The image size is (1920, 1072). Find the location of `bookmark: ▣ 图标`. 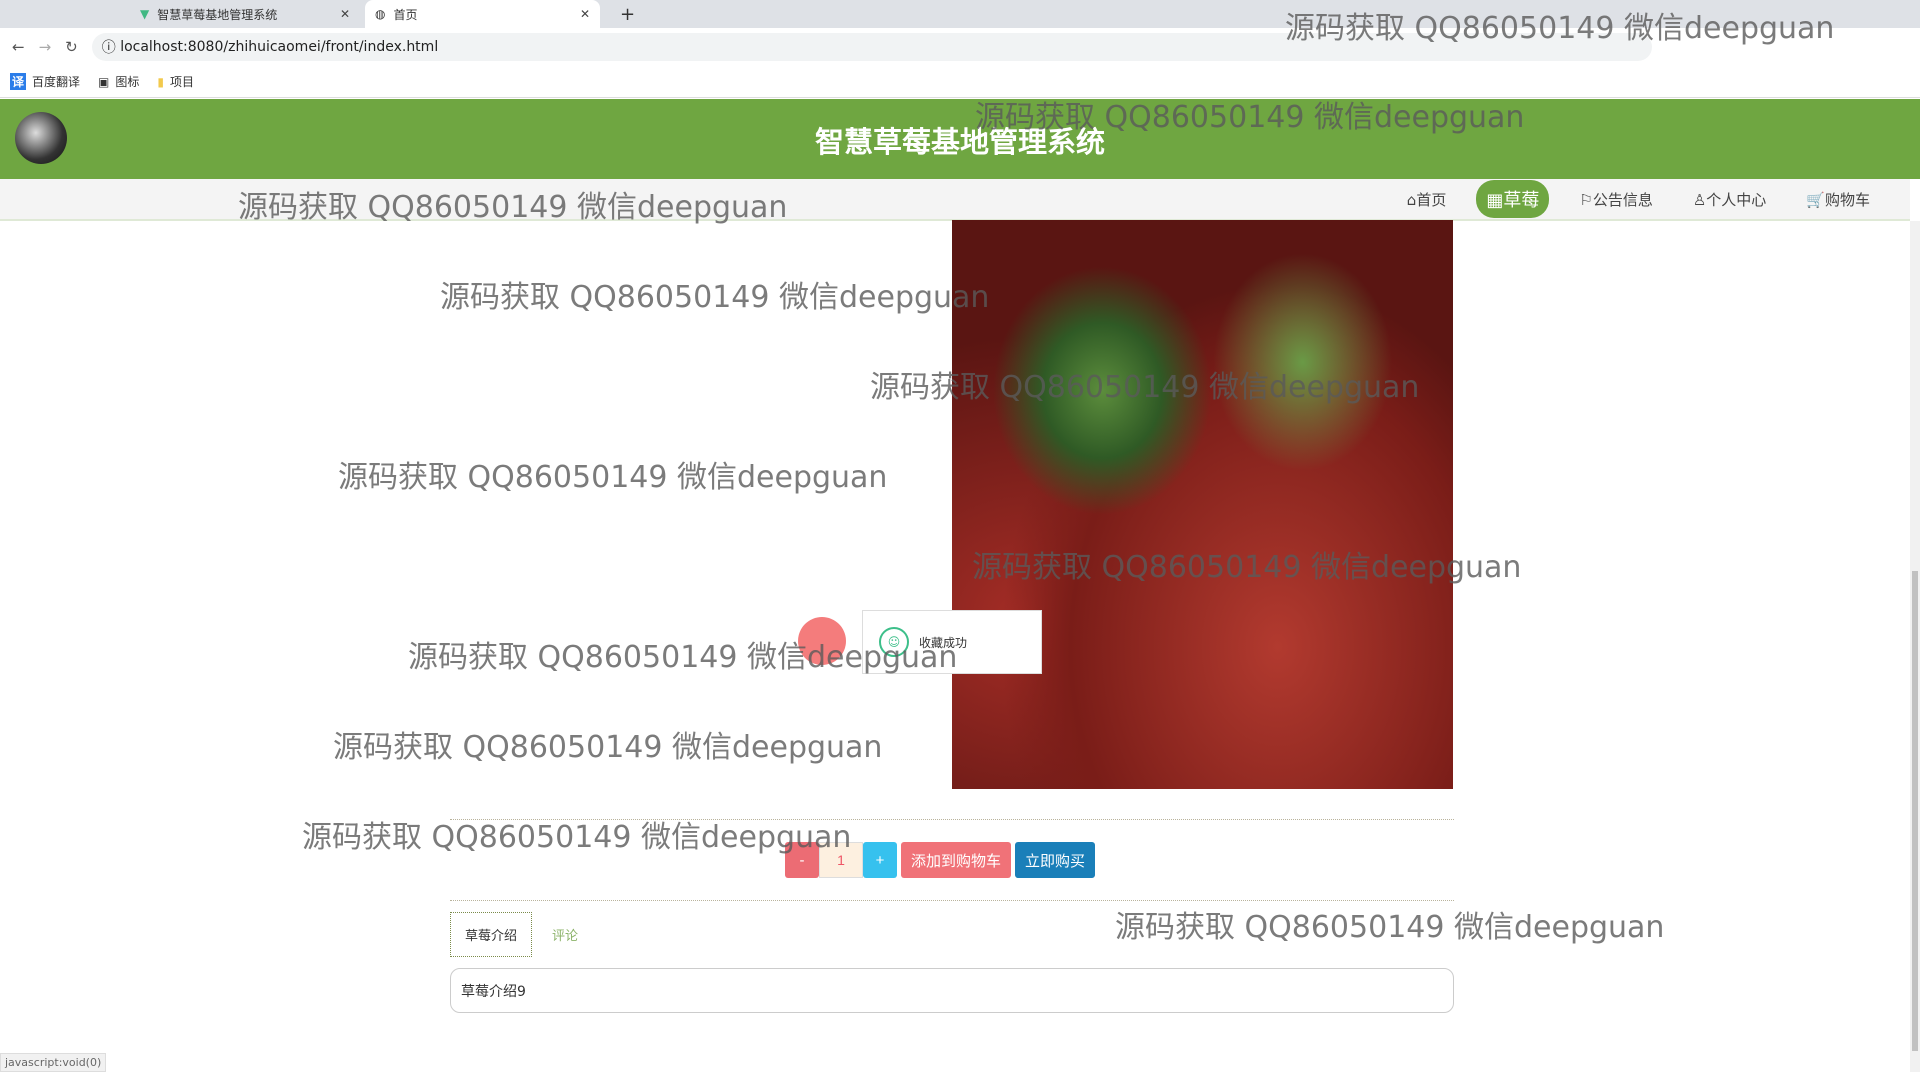

bookmark: ▣ 图标 is located at coordinates (118, 81).